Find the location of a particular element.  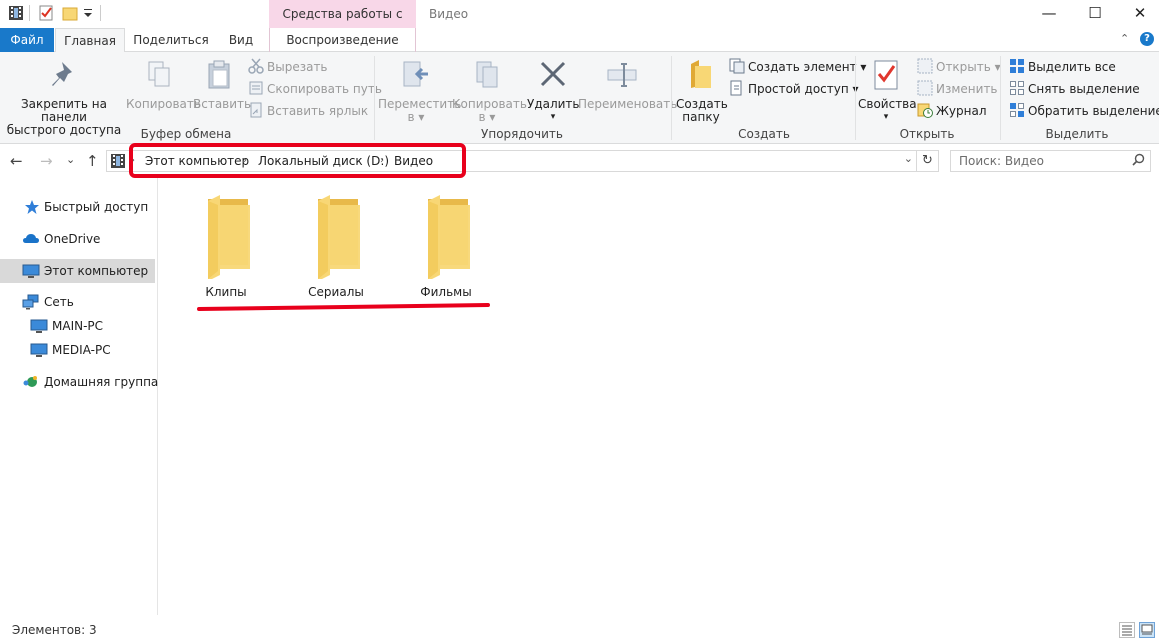

paste-button: Вставить is located at coordinates (222, 84).